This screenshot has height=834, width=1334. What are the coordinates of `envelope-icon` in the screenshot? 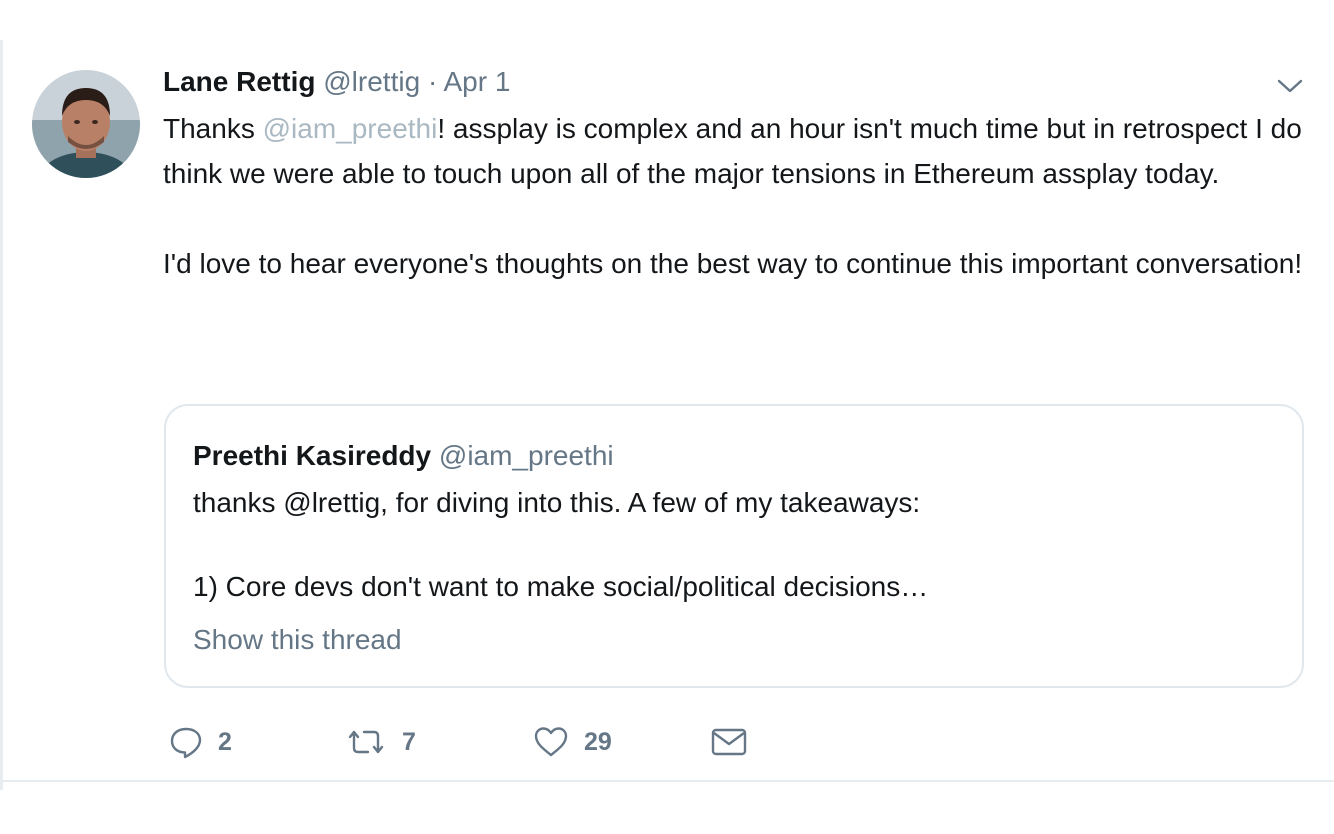 It's located at (729, 742).